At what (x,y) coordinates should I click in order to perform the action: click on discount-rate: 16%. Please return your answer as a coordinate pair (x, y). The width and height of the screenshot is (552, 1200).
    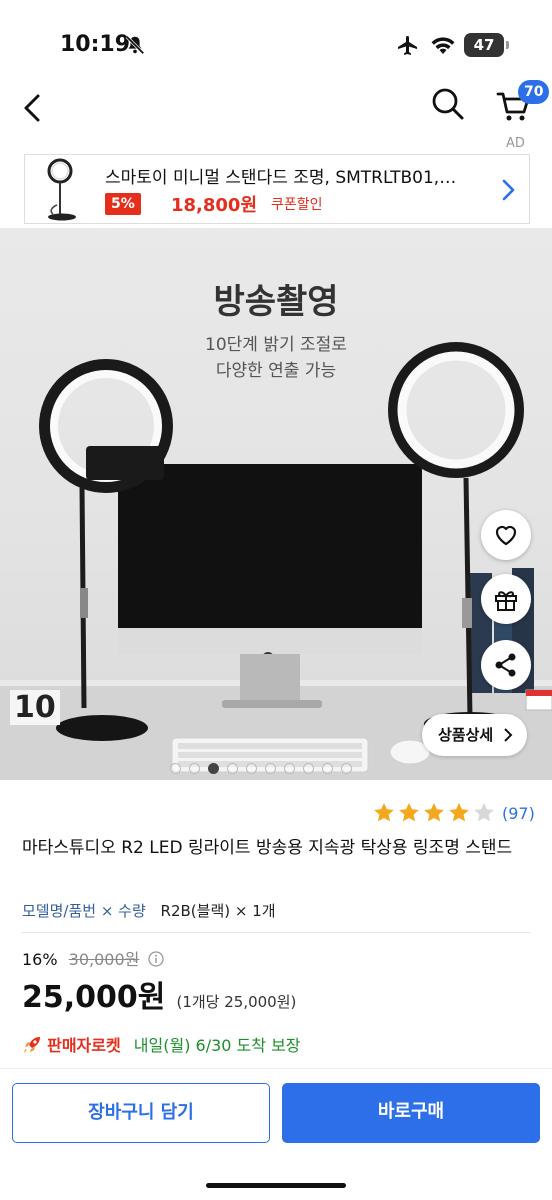
    Looking at the image, I should click on (40, 959).